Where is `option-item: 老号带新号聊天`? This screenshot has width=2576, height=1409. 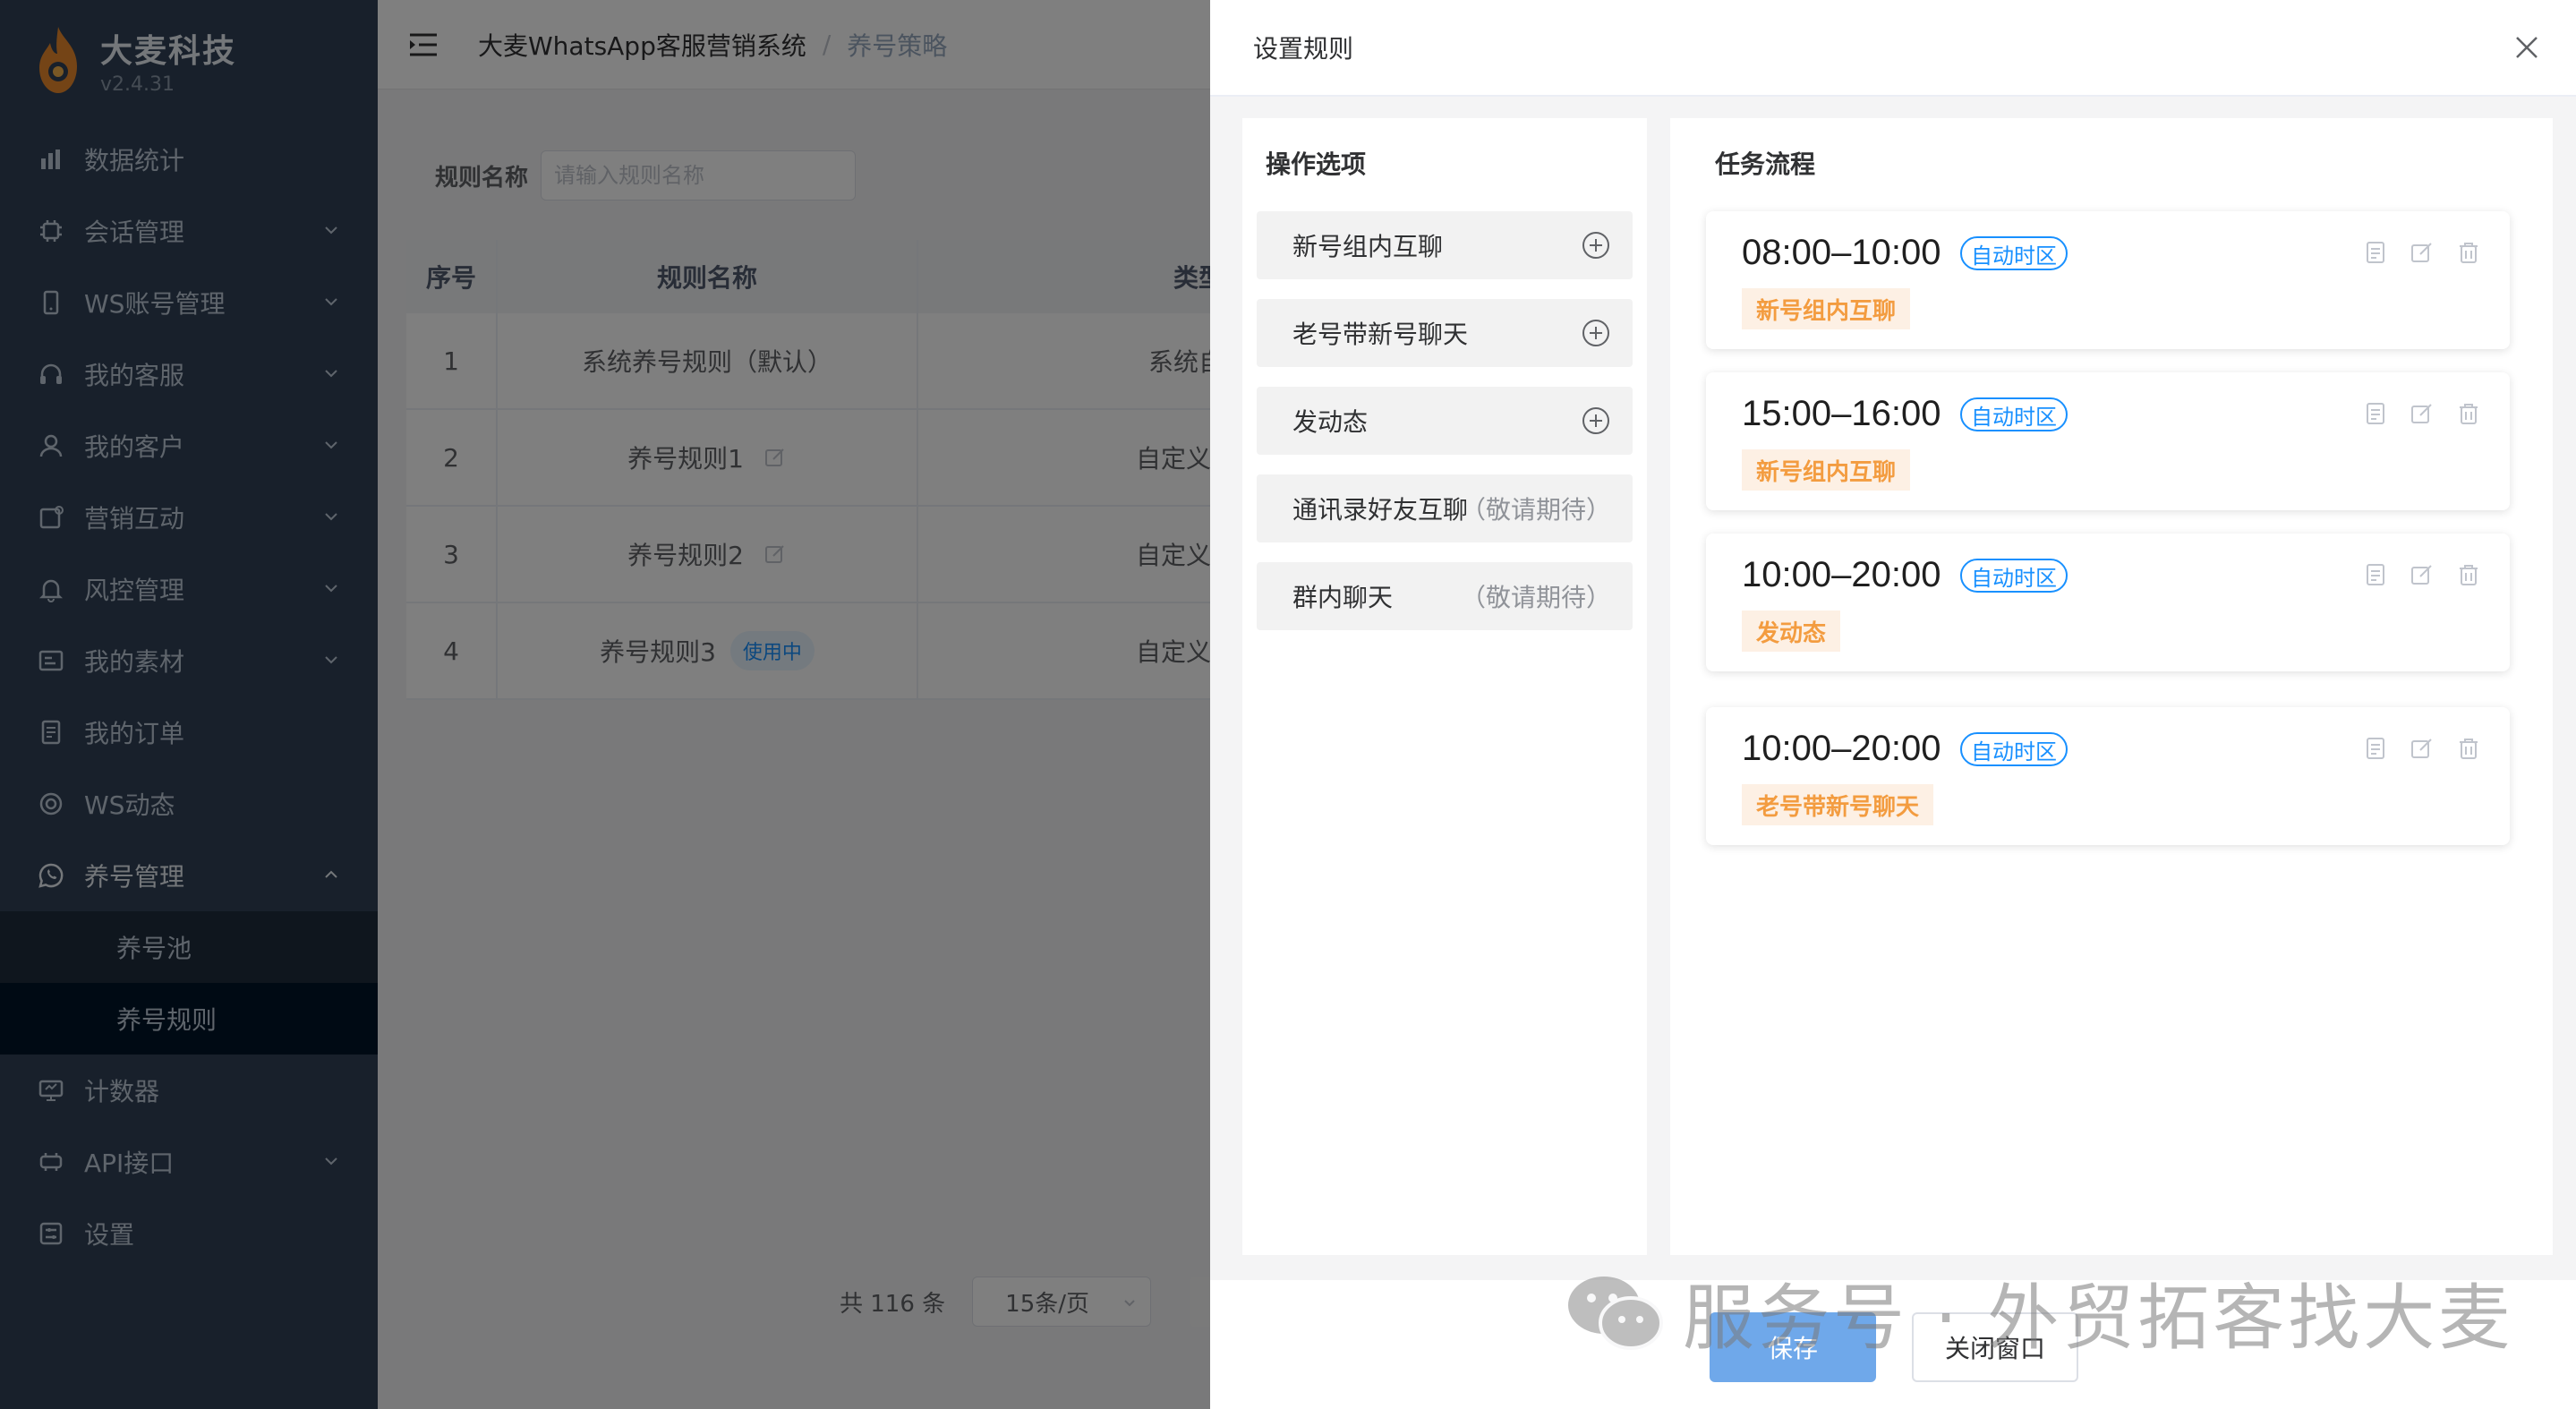
option-item: 老号带新号聊天 is located at coordinates (1445, 333).